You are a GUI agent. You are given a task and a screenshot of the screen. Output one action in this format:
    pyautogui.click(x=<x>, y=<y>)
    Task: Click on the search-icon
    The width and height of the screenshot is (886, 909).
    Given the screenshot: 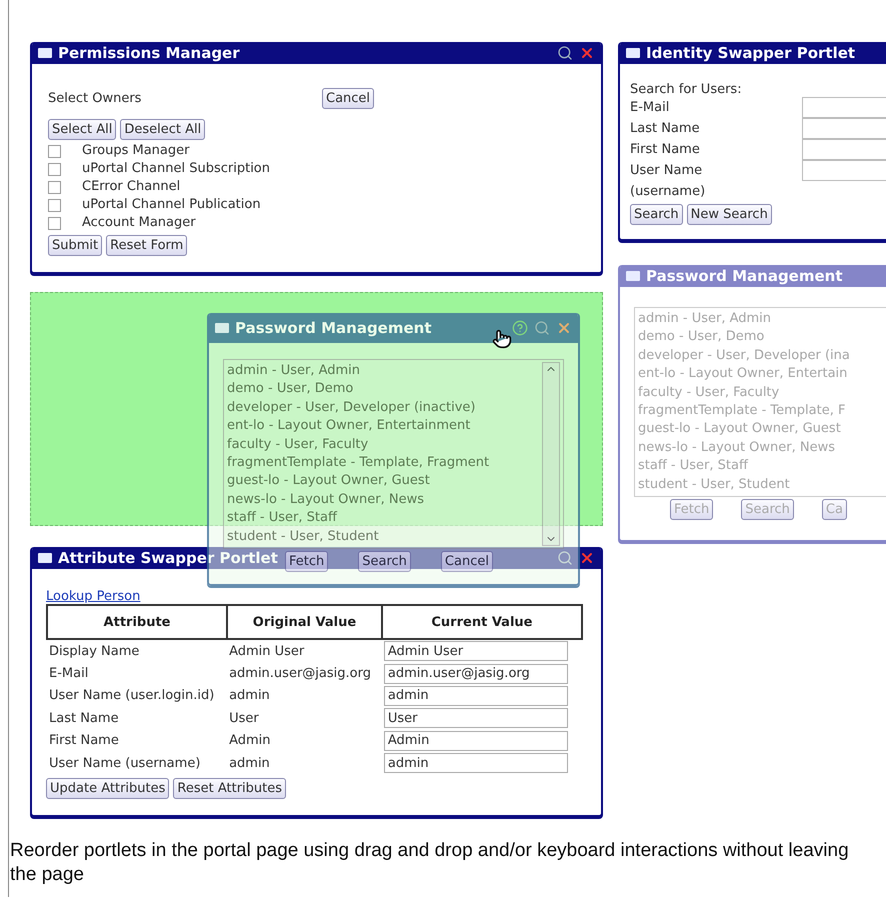 What is the action you would take?
    pyautogui.click(x=565, y=53)
    